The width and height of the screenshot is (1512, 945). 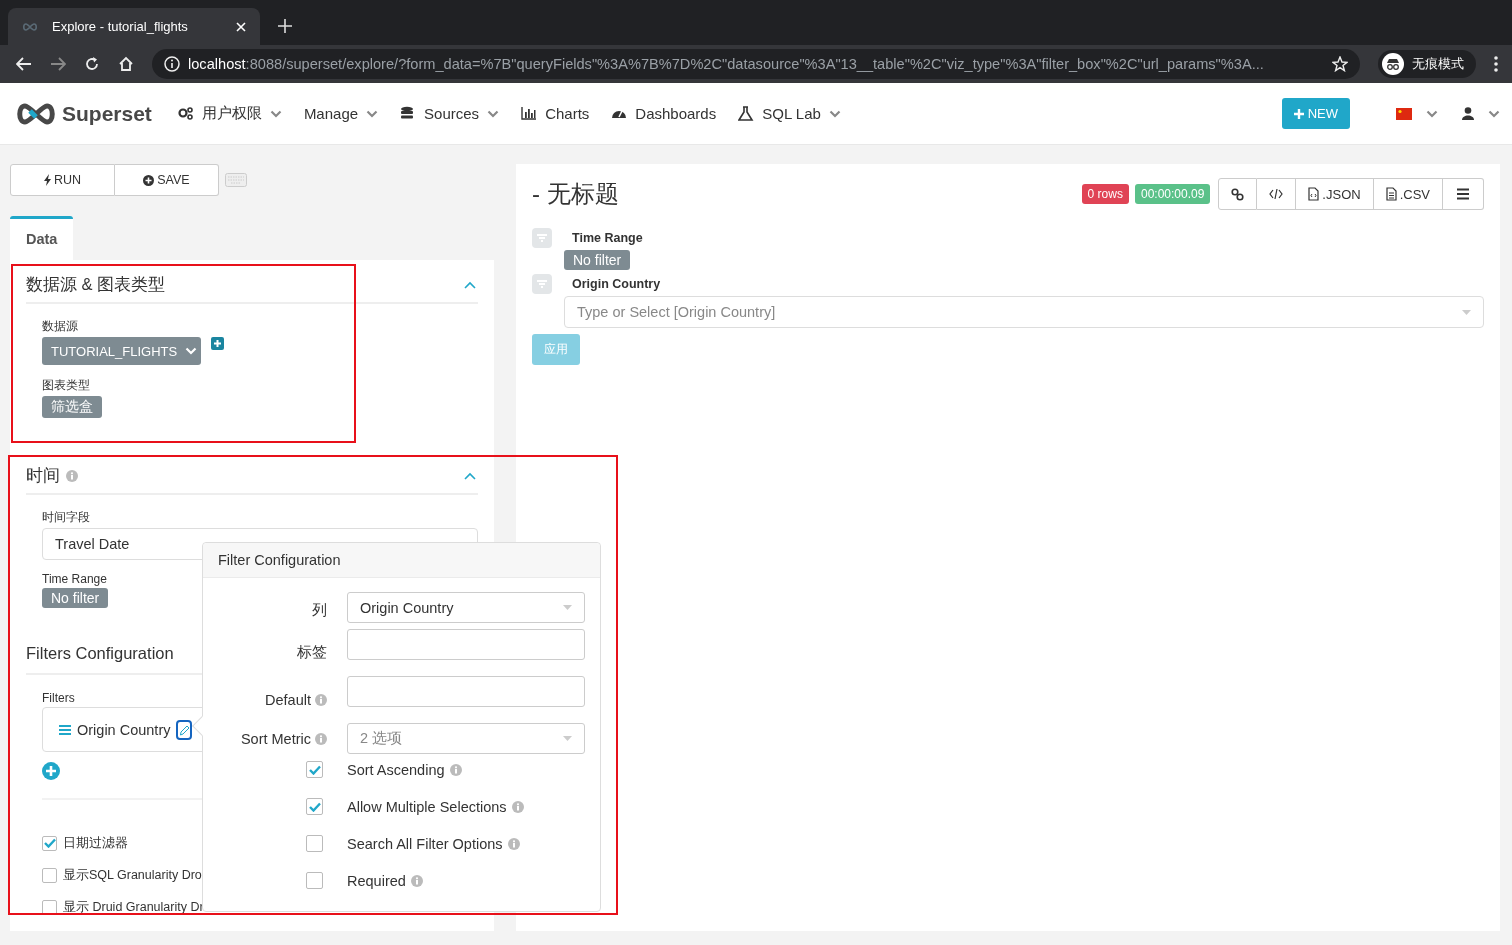 What do you see at coordinates (132, 875) in the screenshot?
I see `checkbox-label: 显示SQL Granularity Dro` at bounding box center [132, 875].